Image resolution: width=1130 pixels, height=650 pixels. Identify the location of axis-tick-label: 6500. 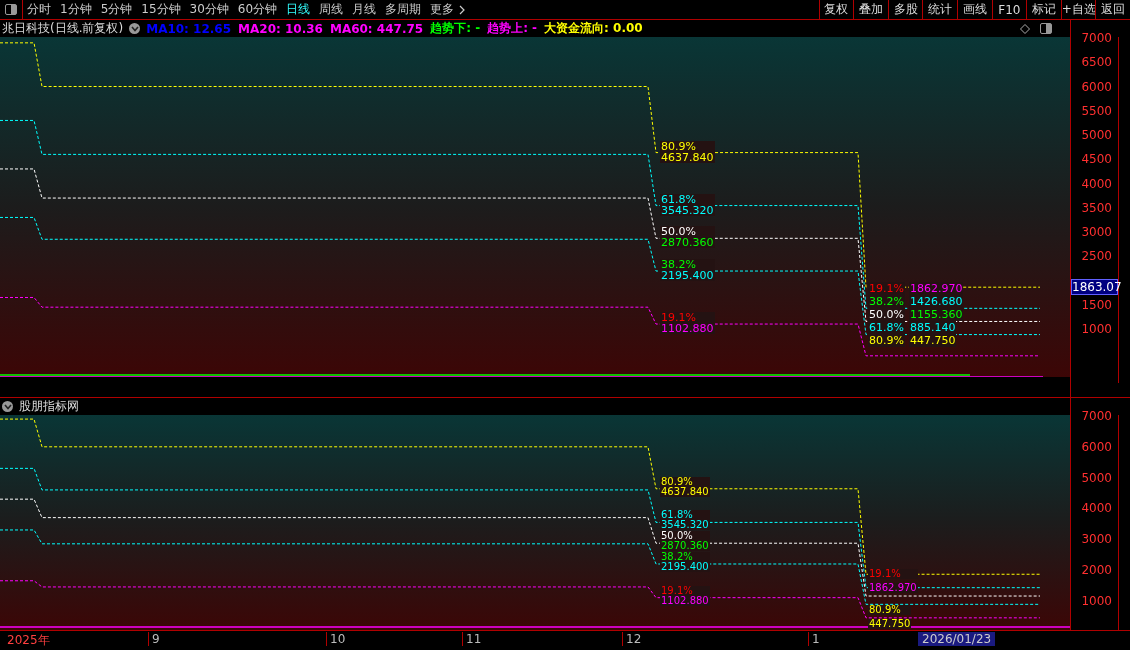
(1096, 62).